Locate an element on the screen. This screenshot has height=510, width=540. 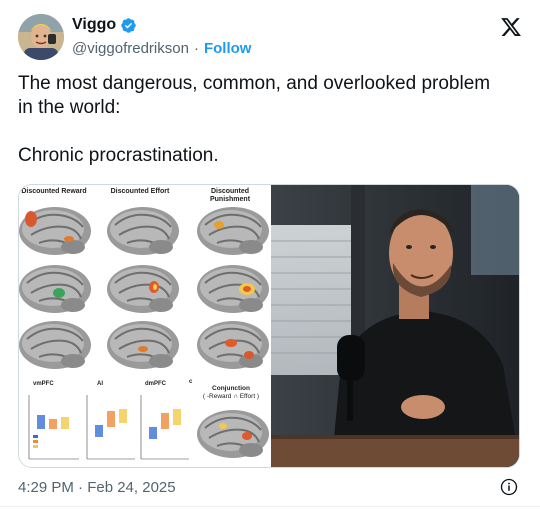
figure-col-label-reward: Discounted Reward is located at coordinates (54, 191).